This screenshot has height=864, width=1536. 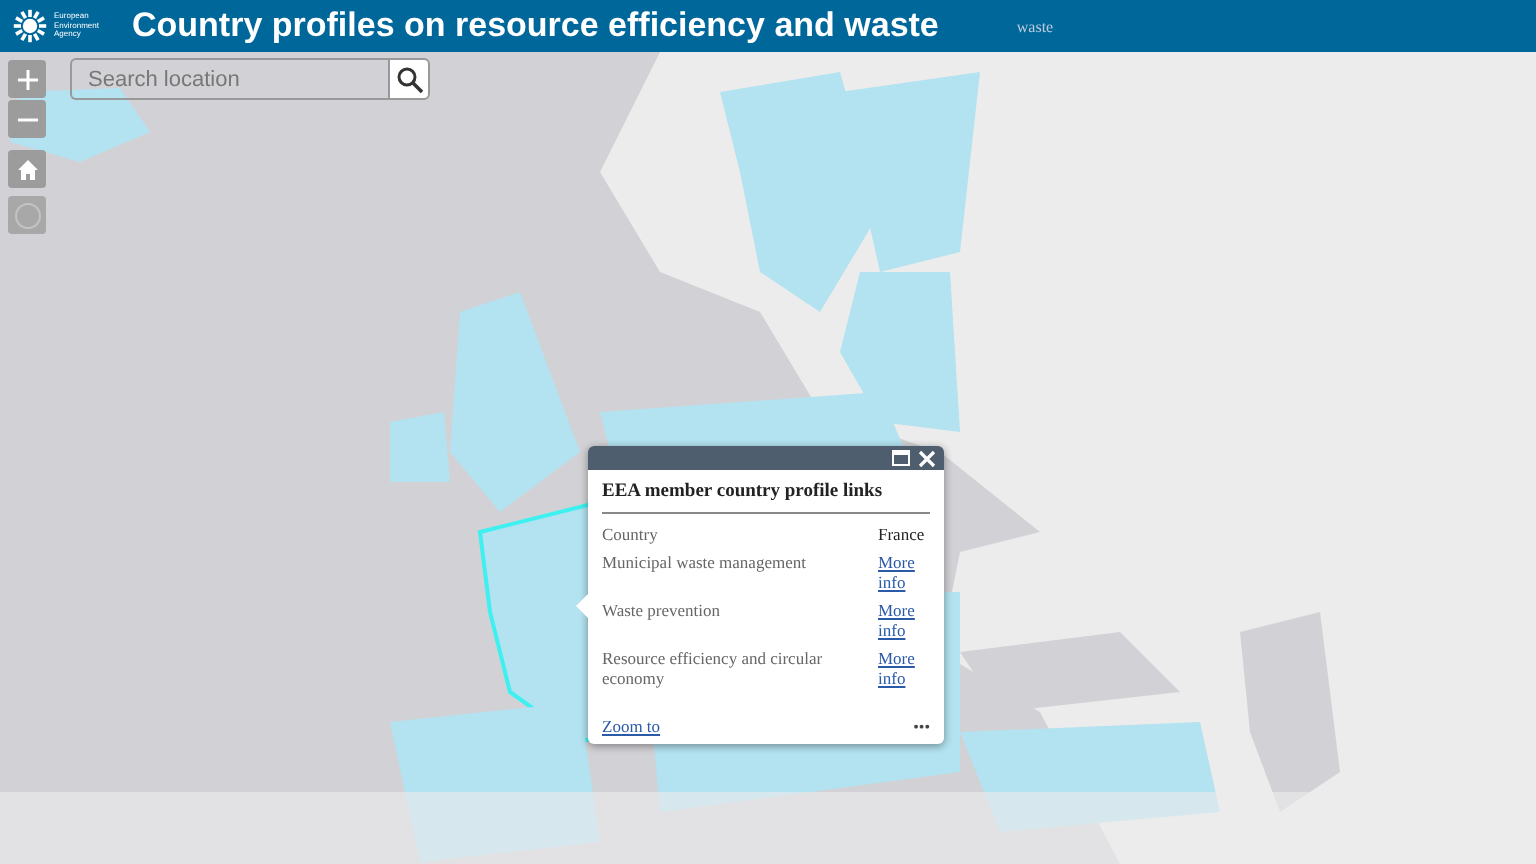 I want to click on maximize-icon, so click(x=901, y=458).